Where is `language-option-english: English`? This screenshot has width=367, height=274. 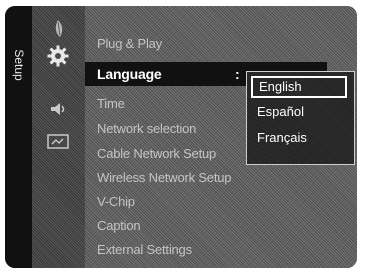
language-option-english: English is located at coordinates (299, 87).